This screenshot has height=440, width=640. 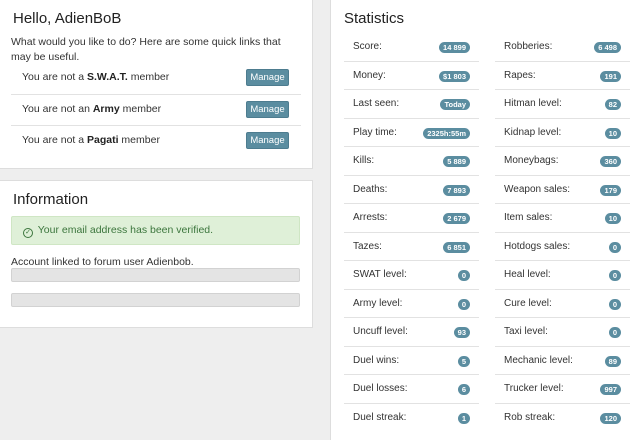 I want to click on stat-value-badge: 5, so click(x=463, y=361).